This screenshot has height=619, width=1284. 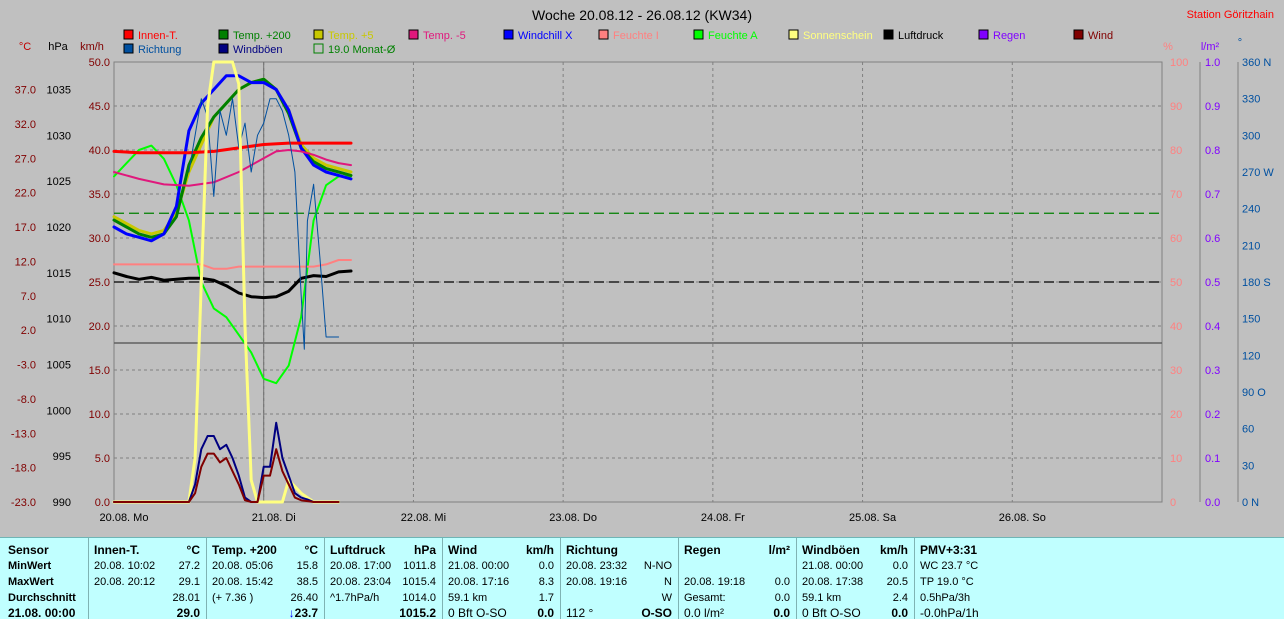 What do you see at coordinates (117, 550) in the screenshot?
I see `panel-col-title: Innen-T.` at bounding box center [117, 550].